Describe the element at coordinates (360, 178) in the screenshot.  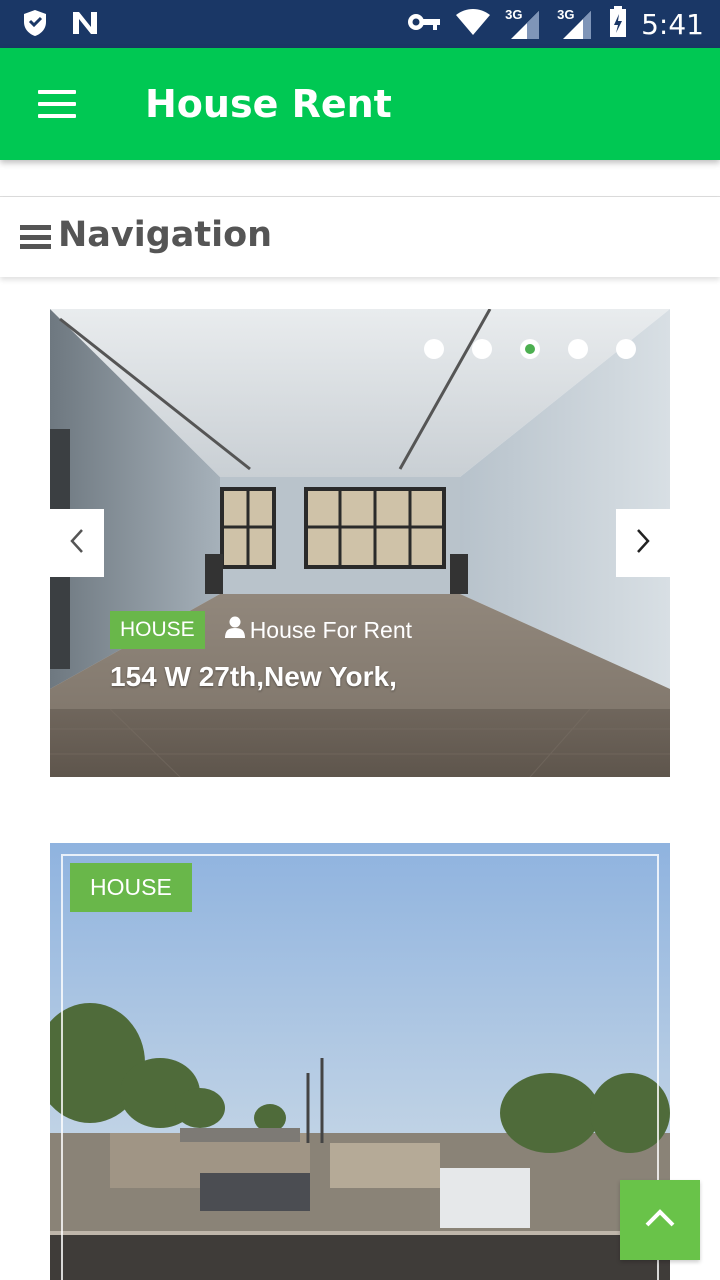
I see `header-spacer` at that location.